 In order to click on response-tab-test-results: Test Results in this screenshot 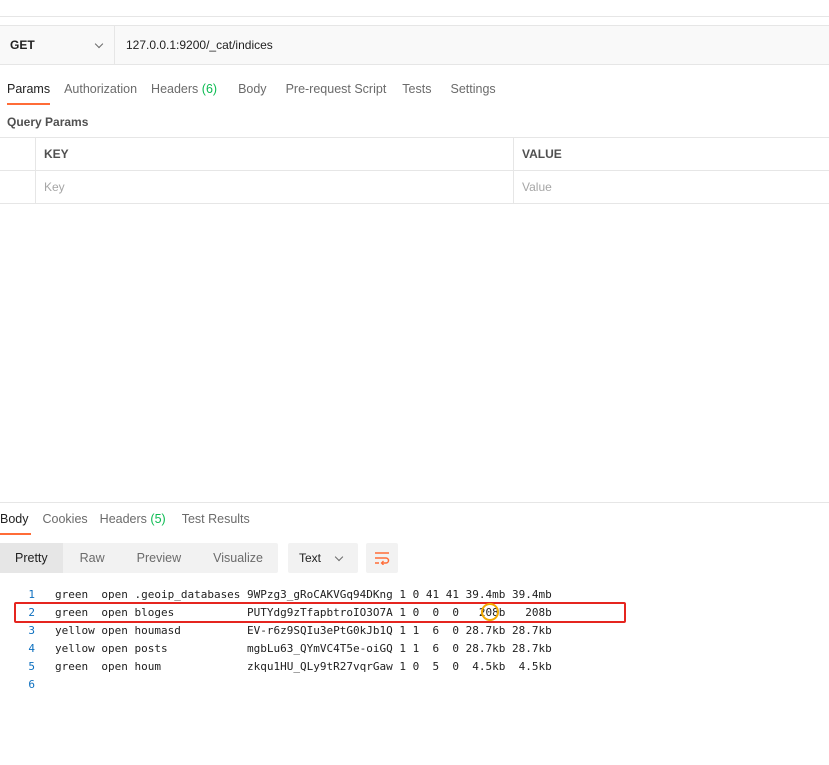, I will do `click(216, 523)`.